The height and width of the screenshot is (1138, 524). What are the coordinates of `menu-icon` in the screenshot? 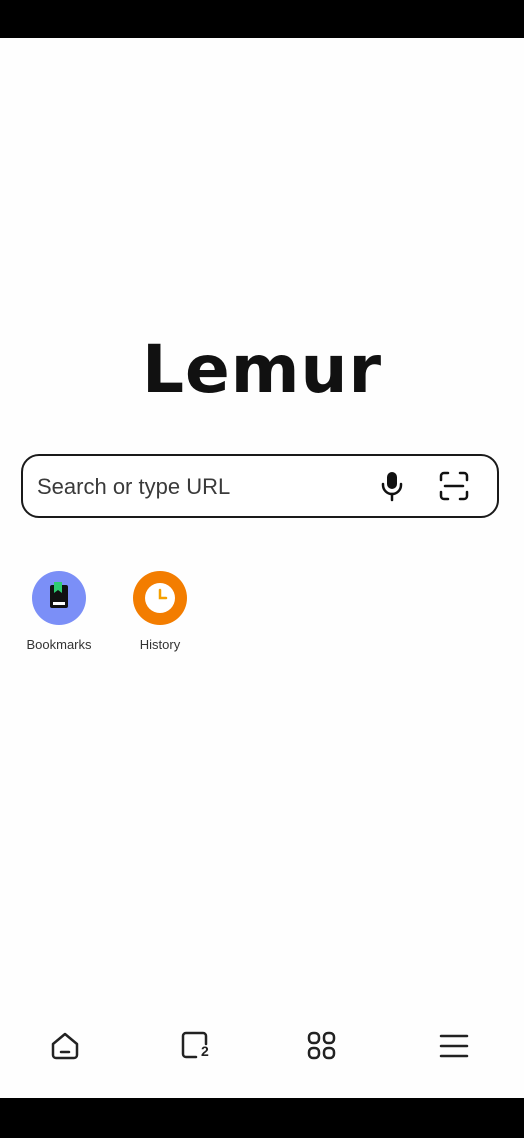 It's located at (454, 1046).